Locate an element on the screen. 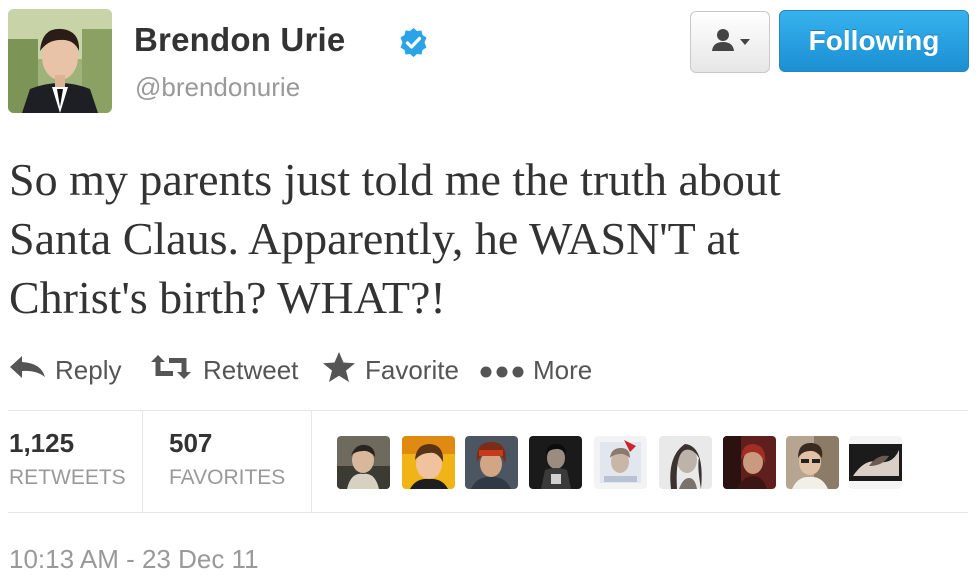  tweet-timestamp: 10:13 AM - 23 Dec 11 is located at coordinates (134, 559).